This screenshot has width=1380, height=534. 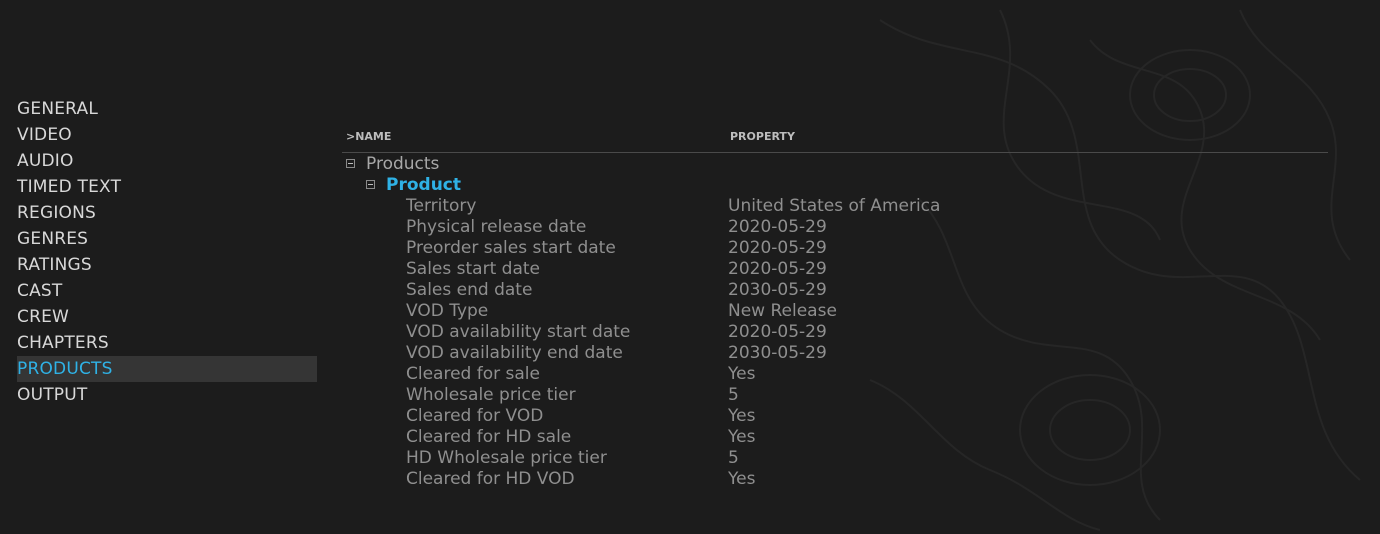 I want to click on property-row: Territory United States of America, so click(x=835, y=206).